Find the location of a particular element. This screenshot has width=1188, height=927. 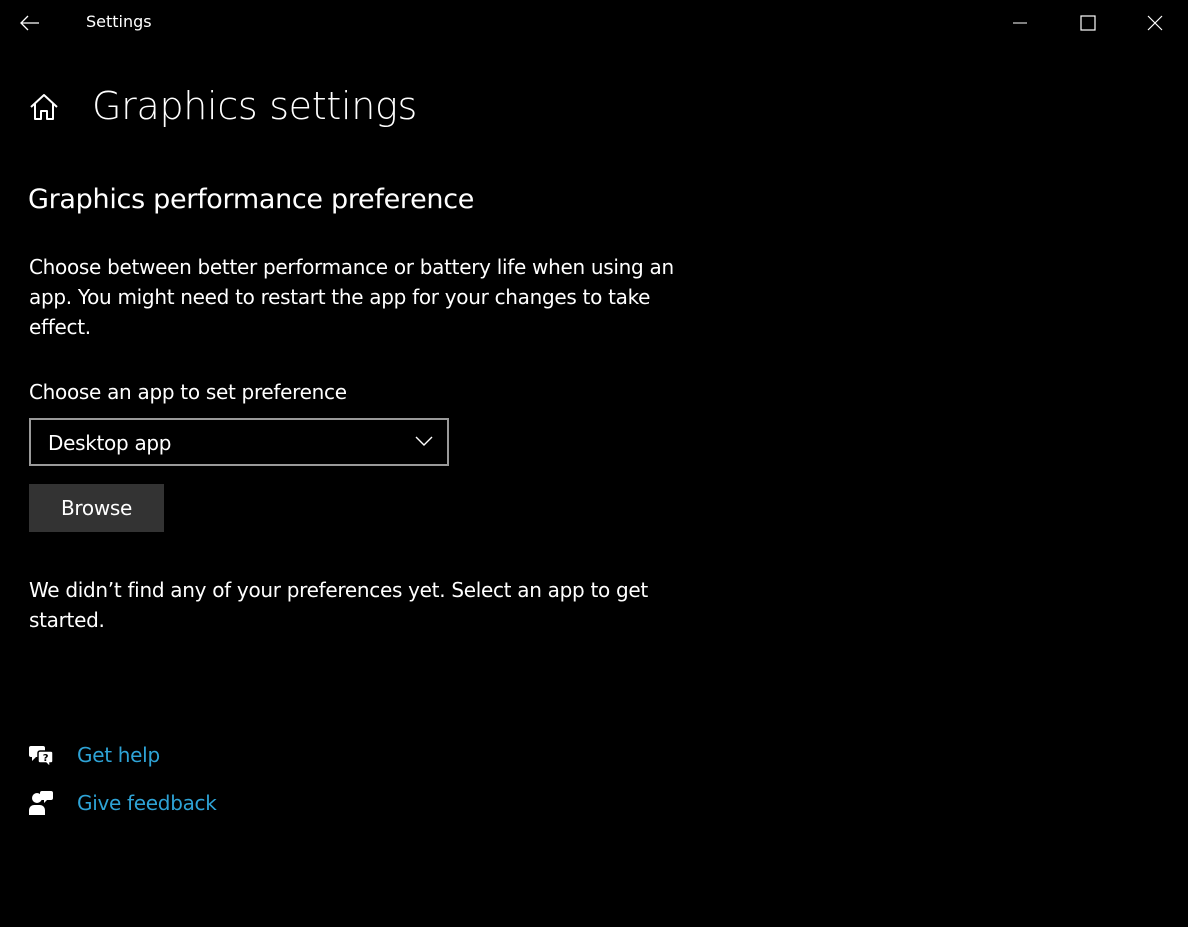

close-button is located at coordinates (1155, 22).